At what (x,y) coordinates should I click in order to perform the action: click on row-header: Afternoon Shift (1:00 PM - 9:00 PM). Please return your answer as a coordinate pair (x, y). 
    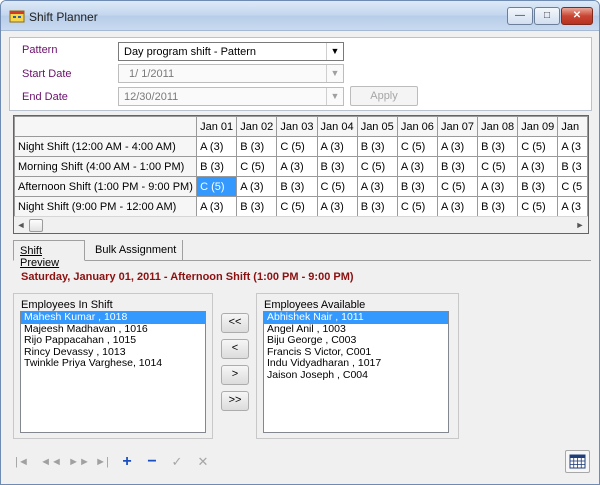
    Looking at the image, I should click on (106, 186).